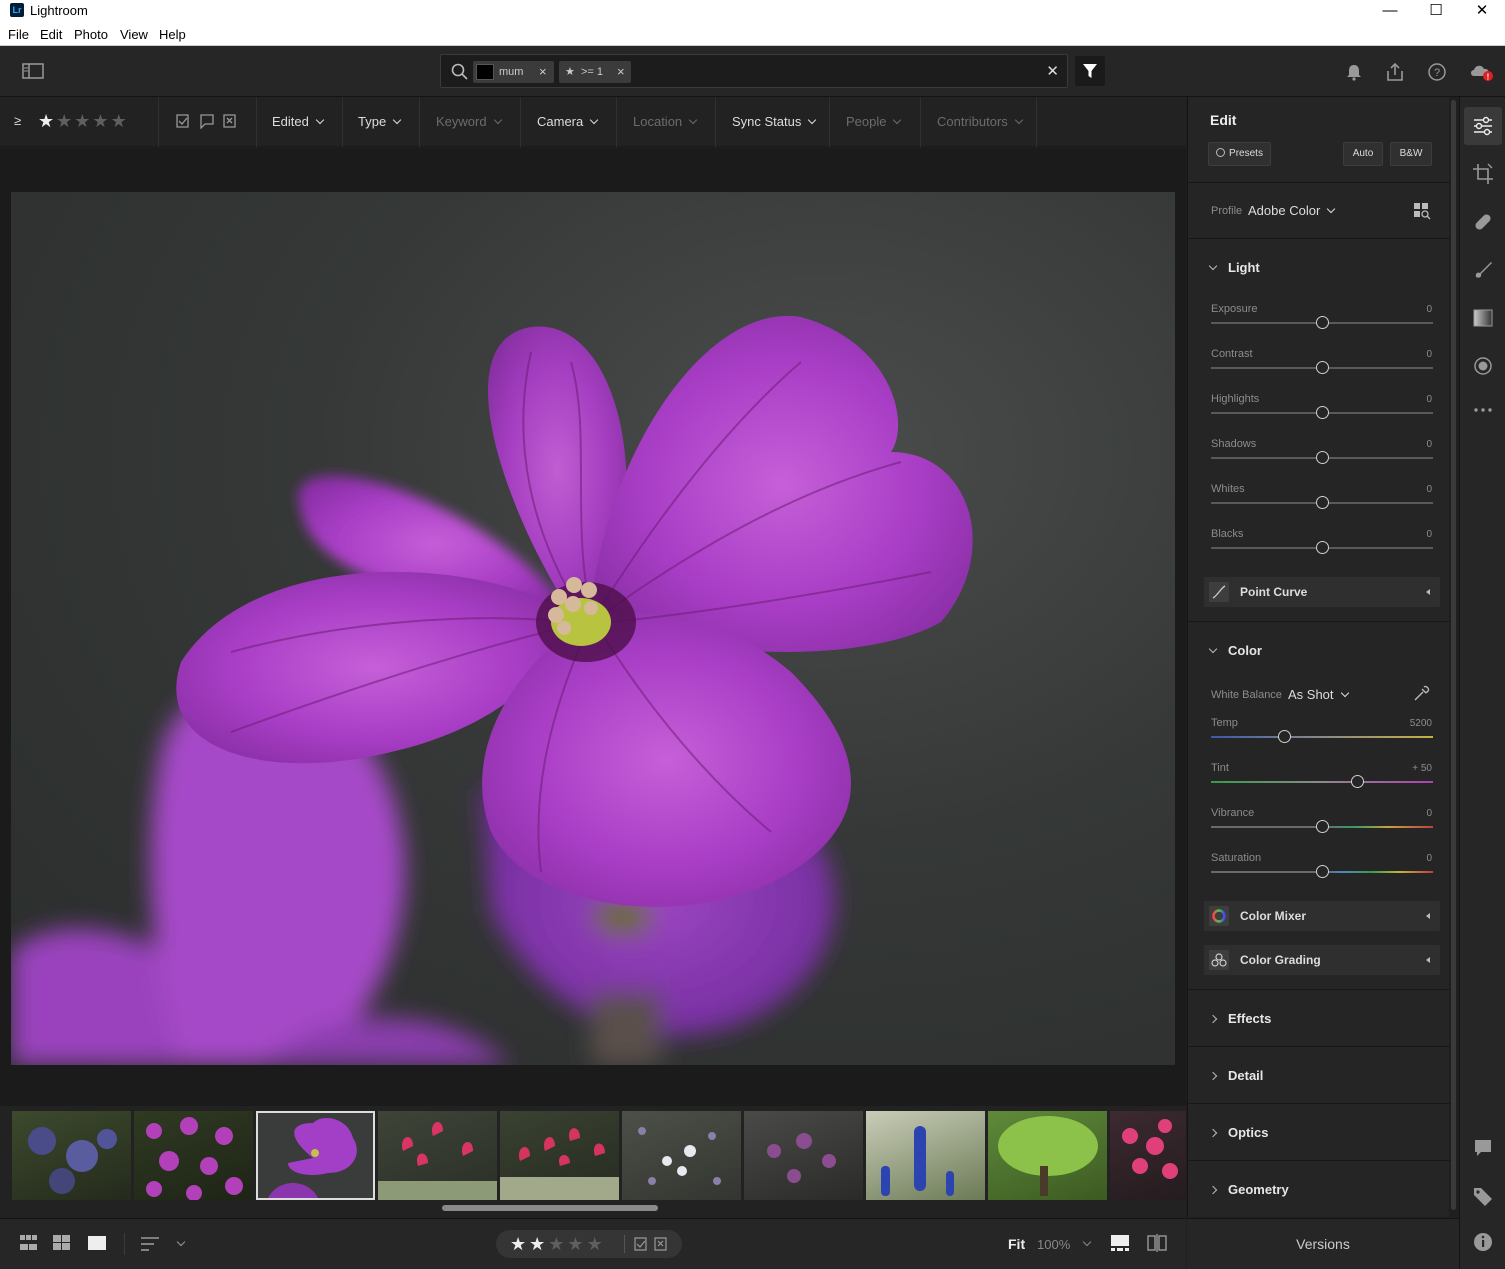 Image resolution: width=1505 pixels, height=1269 pixels. I want to click on color-section-header: Color, so click(1235, 650).